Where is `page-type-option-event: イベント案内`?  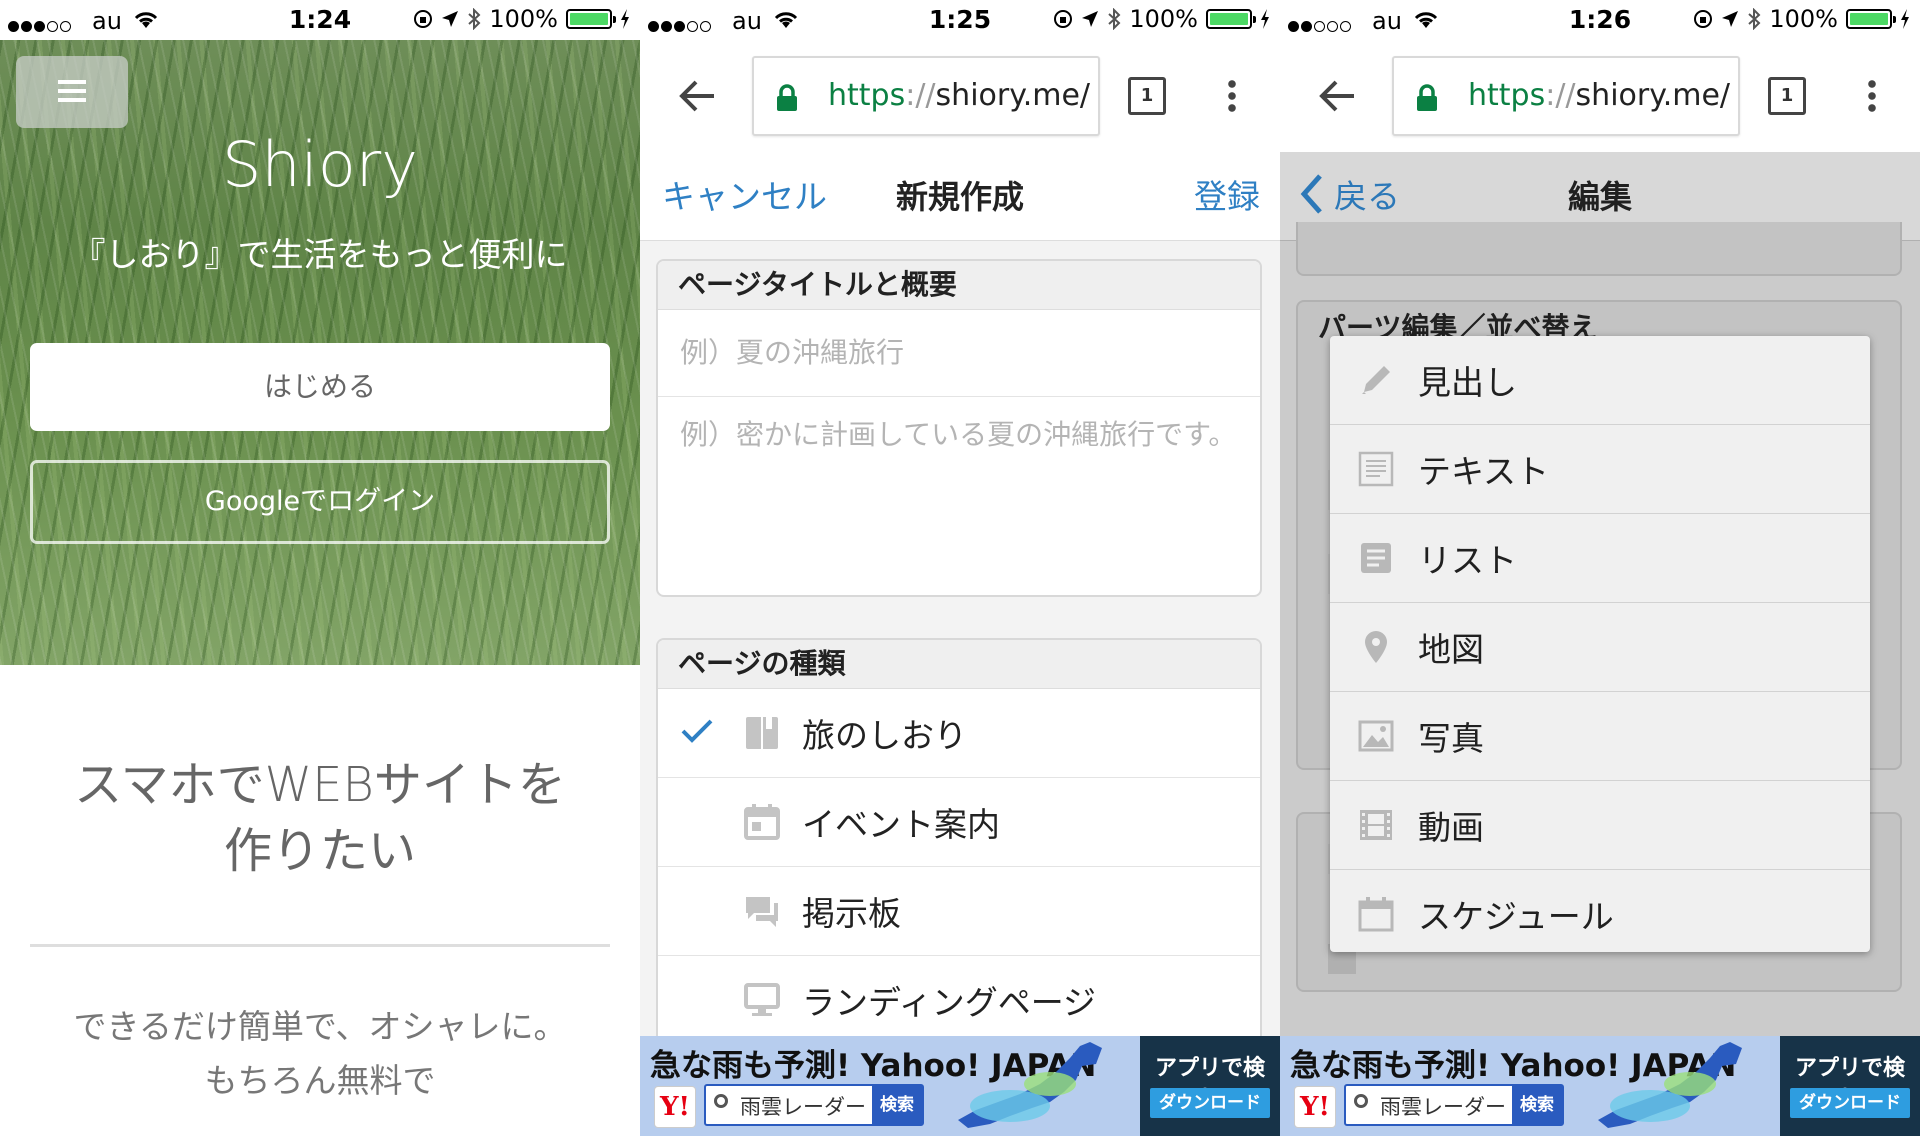
page-type-option-event: イベント案内 is located at coordinates (959, 822).